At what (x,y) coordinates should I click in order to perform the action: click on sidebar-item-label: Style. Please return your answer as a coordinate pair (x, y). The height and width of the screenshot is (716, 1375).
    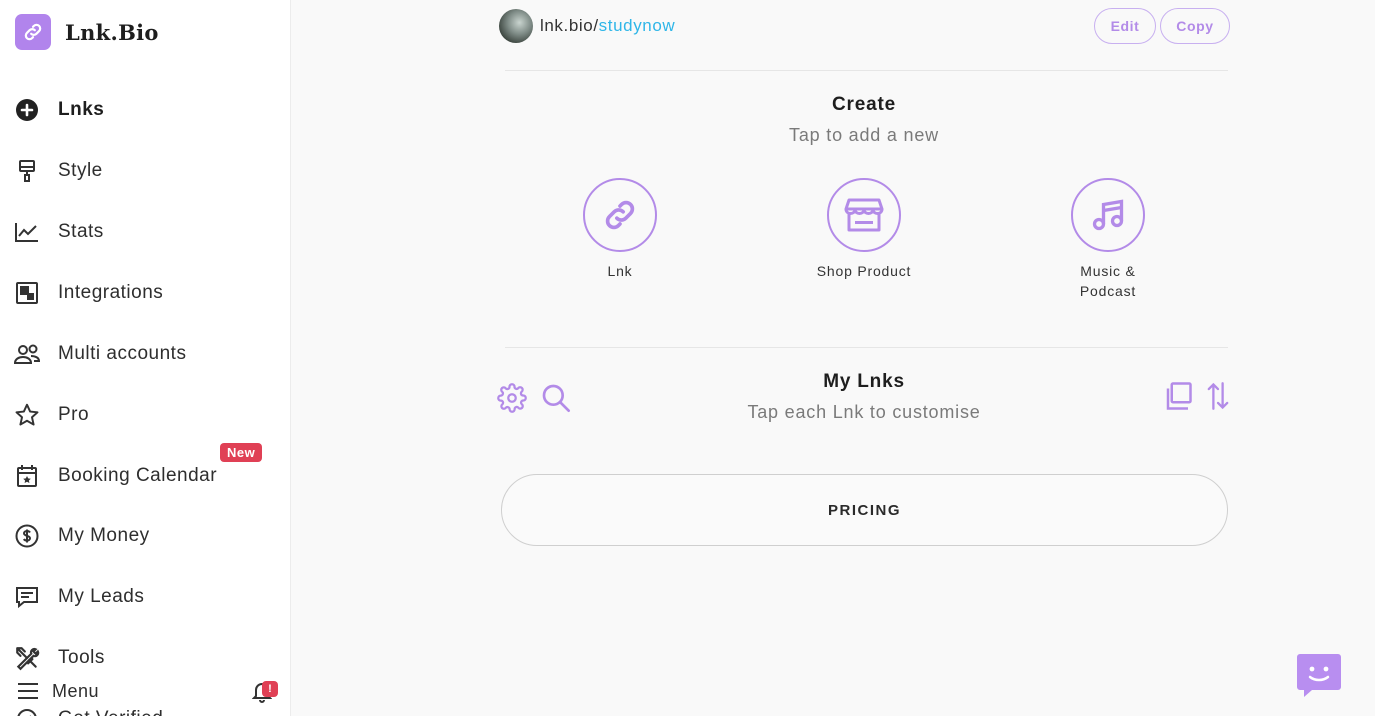
    Looking at the image, I should click on (80, 170).